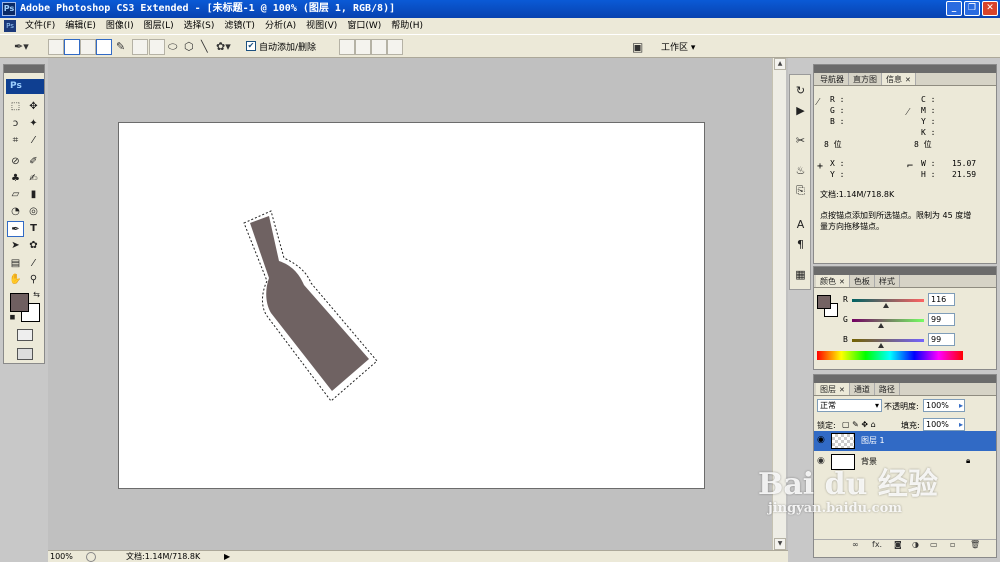 The image size is (1000, 562). What do you see at coordinates (72, 47) in the screenshot?
I see `paths-mode-button` at bounding box center [72, 47].